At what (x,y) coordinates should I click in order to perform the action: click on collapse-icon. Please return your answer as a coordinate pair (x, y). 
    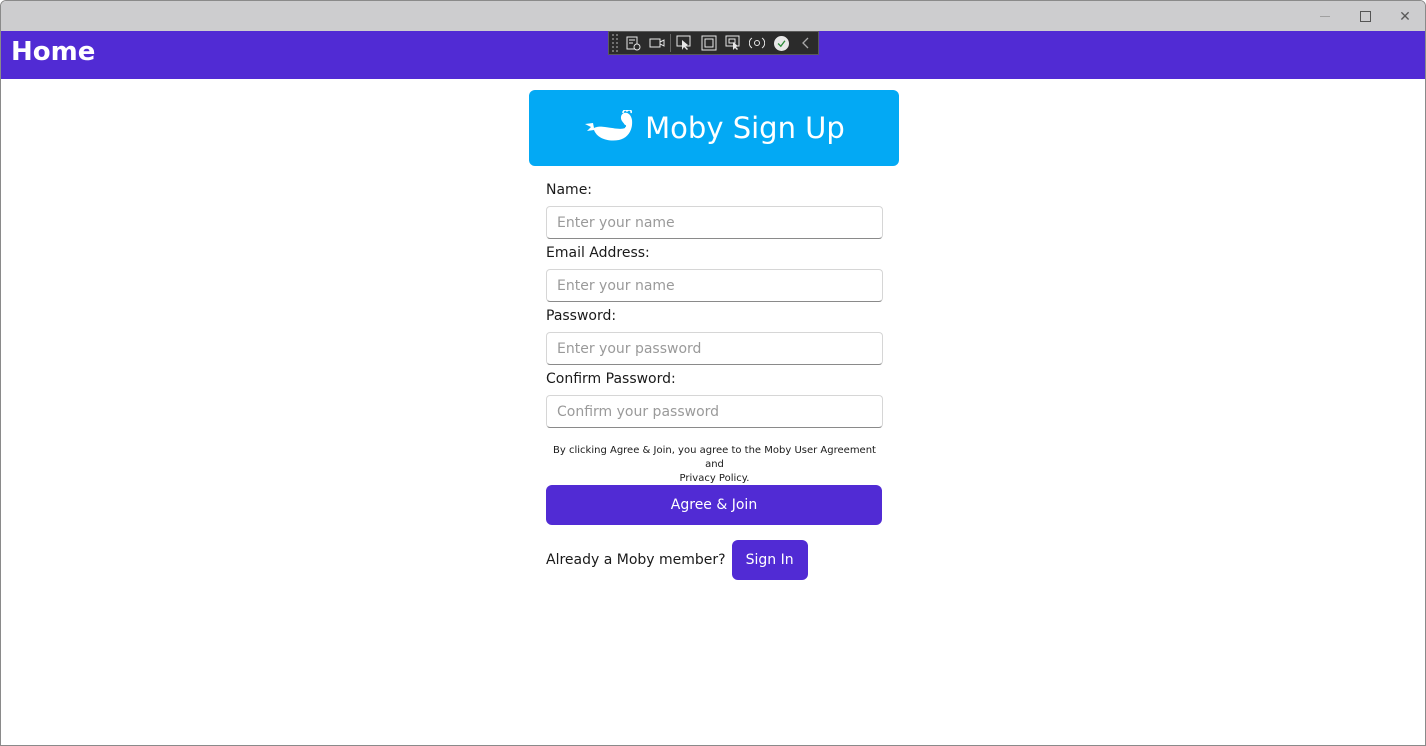
    Looking at the image, I should click on (806, 43).